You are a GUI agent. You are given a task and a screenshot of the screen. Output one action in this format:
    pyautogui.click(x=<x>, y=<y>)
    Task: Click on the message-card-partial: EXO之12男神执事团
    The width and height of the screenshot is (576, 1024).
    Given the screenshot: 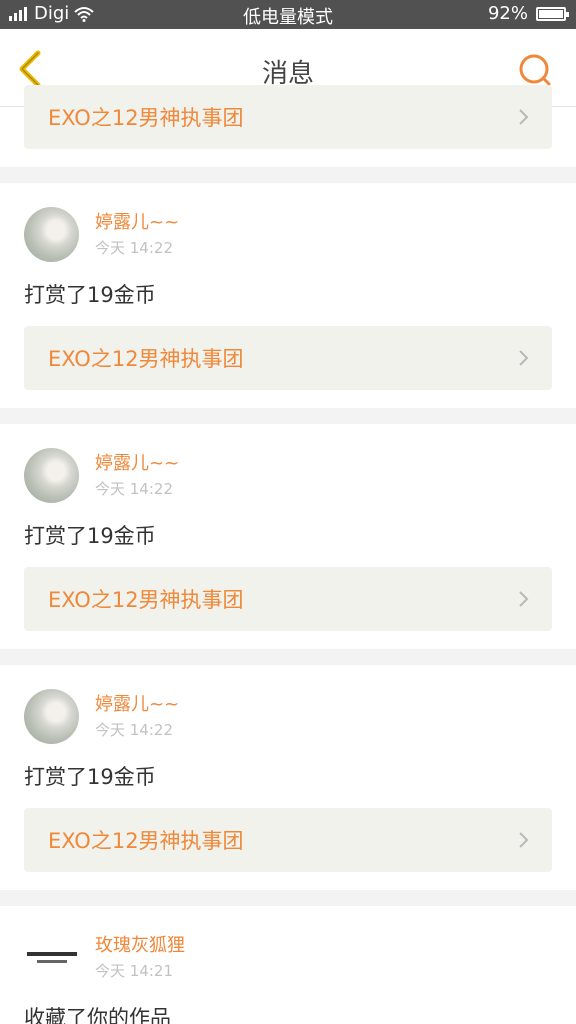 What is the action you would take?
    pyautogui.click(x=288, y=126)
    